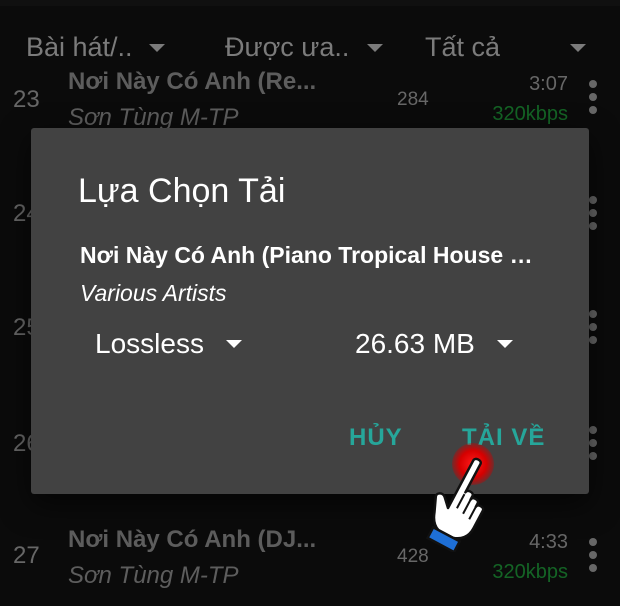  I want to click on dialog-title: Lựa Chọn Tải, so click(182, 191).